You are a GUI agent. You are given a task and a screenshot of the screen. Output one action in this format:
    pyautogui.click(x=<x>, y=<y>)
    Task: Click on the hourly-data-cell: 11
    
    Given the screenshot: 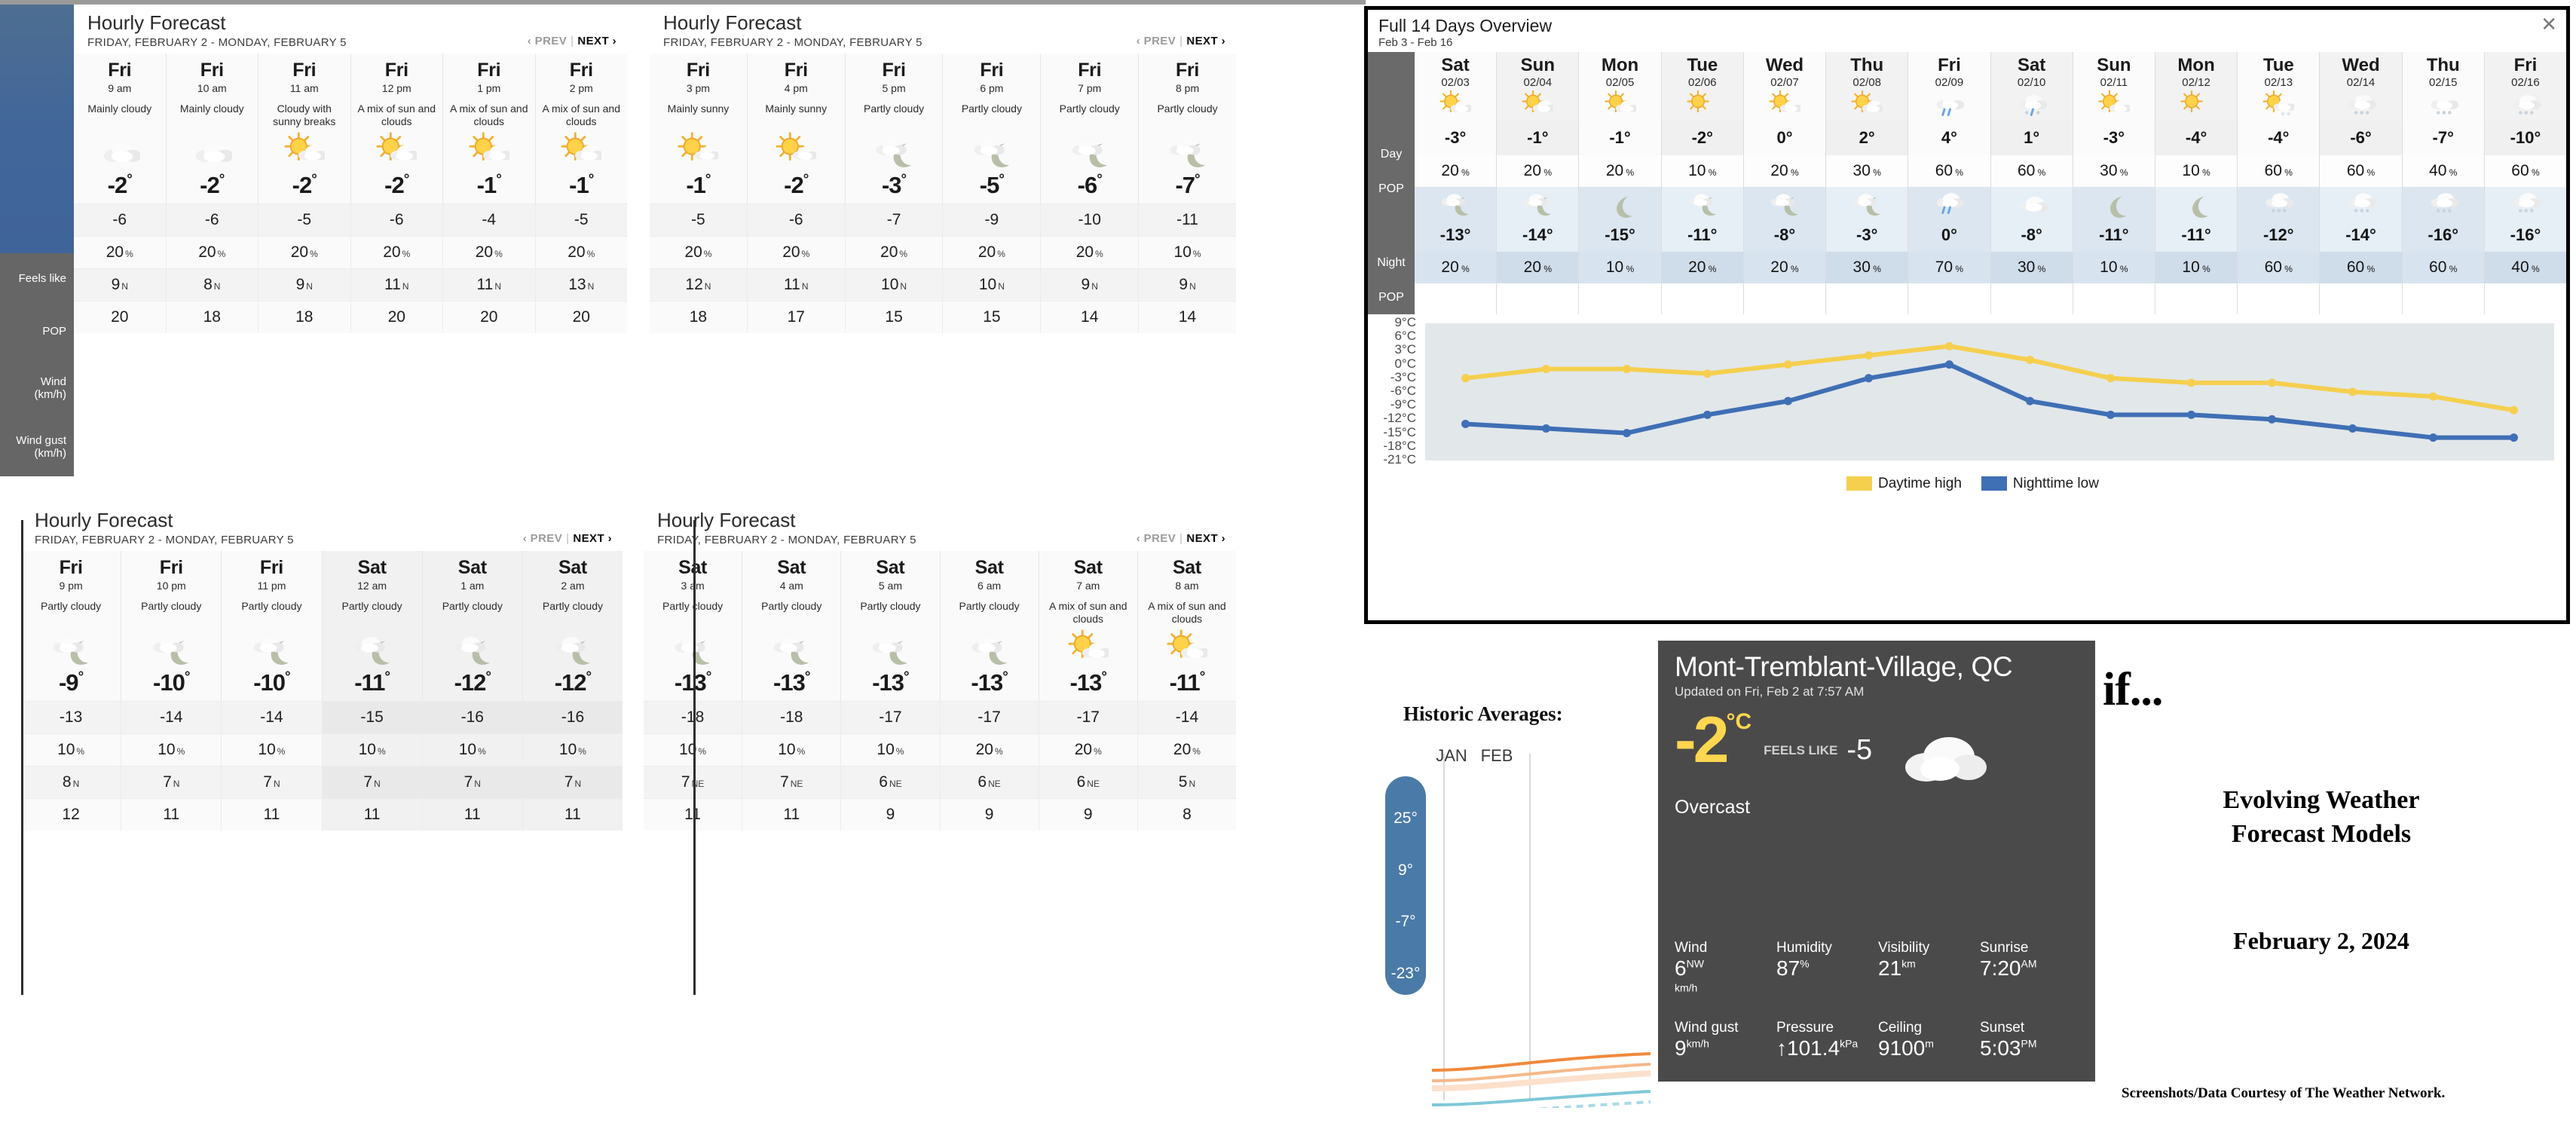 What is the action you would take?
    pyautogui.click(x=171, y=814)
    